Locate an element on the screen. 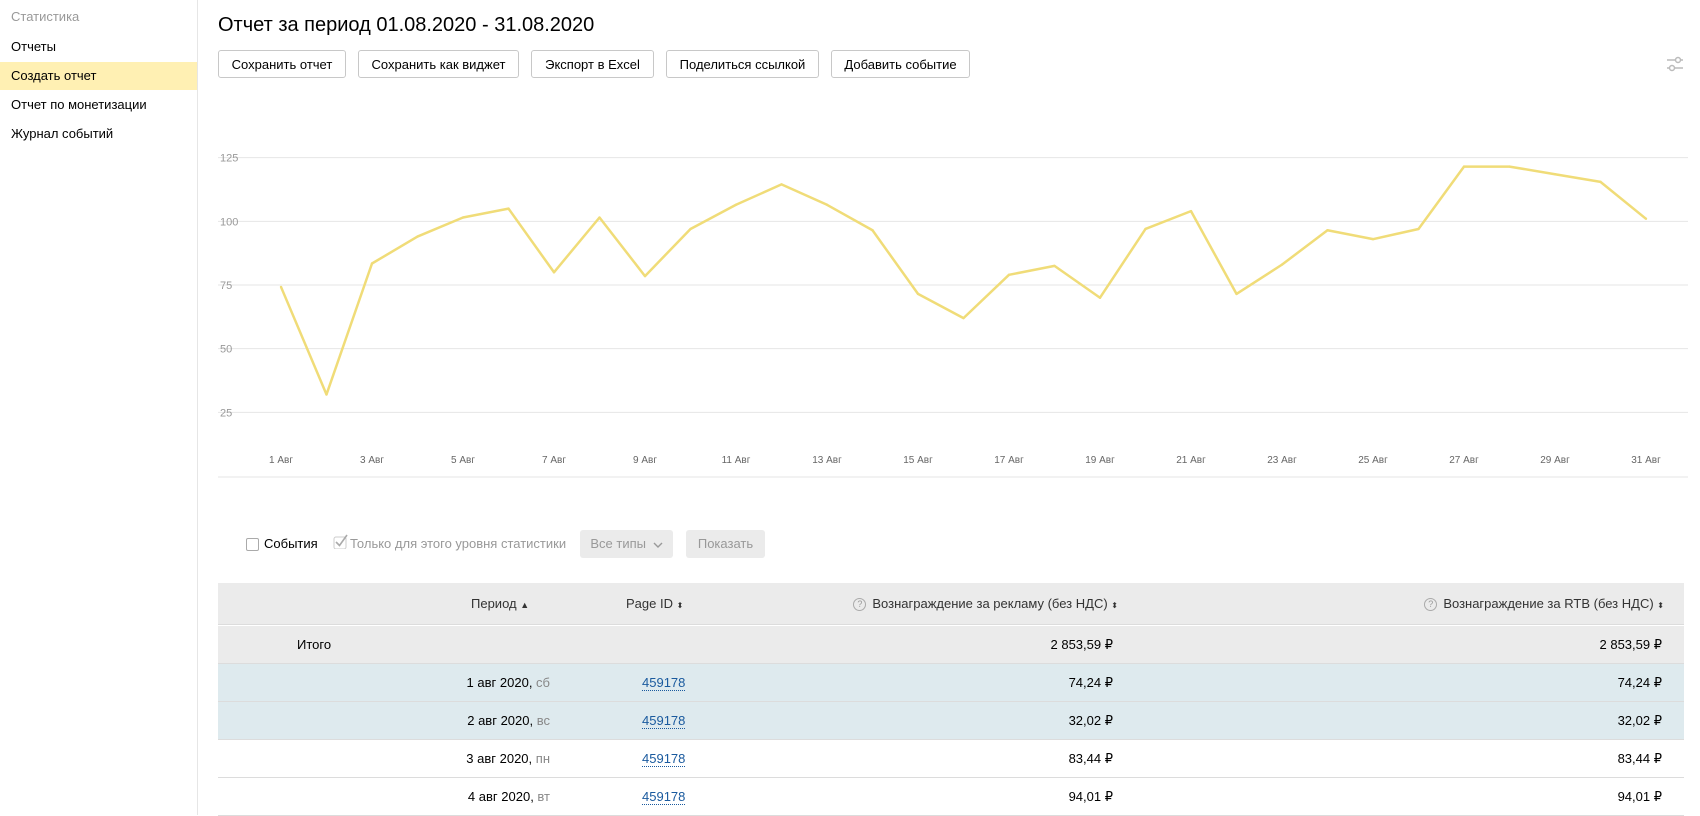 The width and height of the screenshot is (1700, 816). table-row: 4 авг 2020, вт 459178 94,01 ₽ 94,01 ₽ is located at coordinates (951, 797).